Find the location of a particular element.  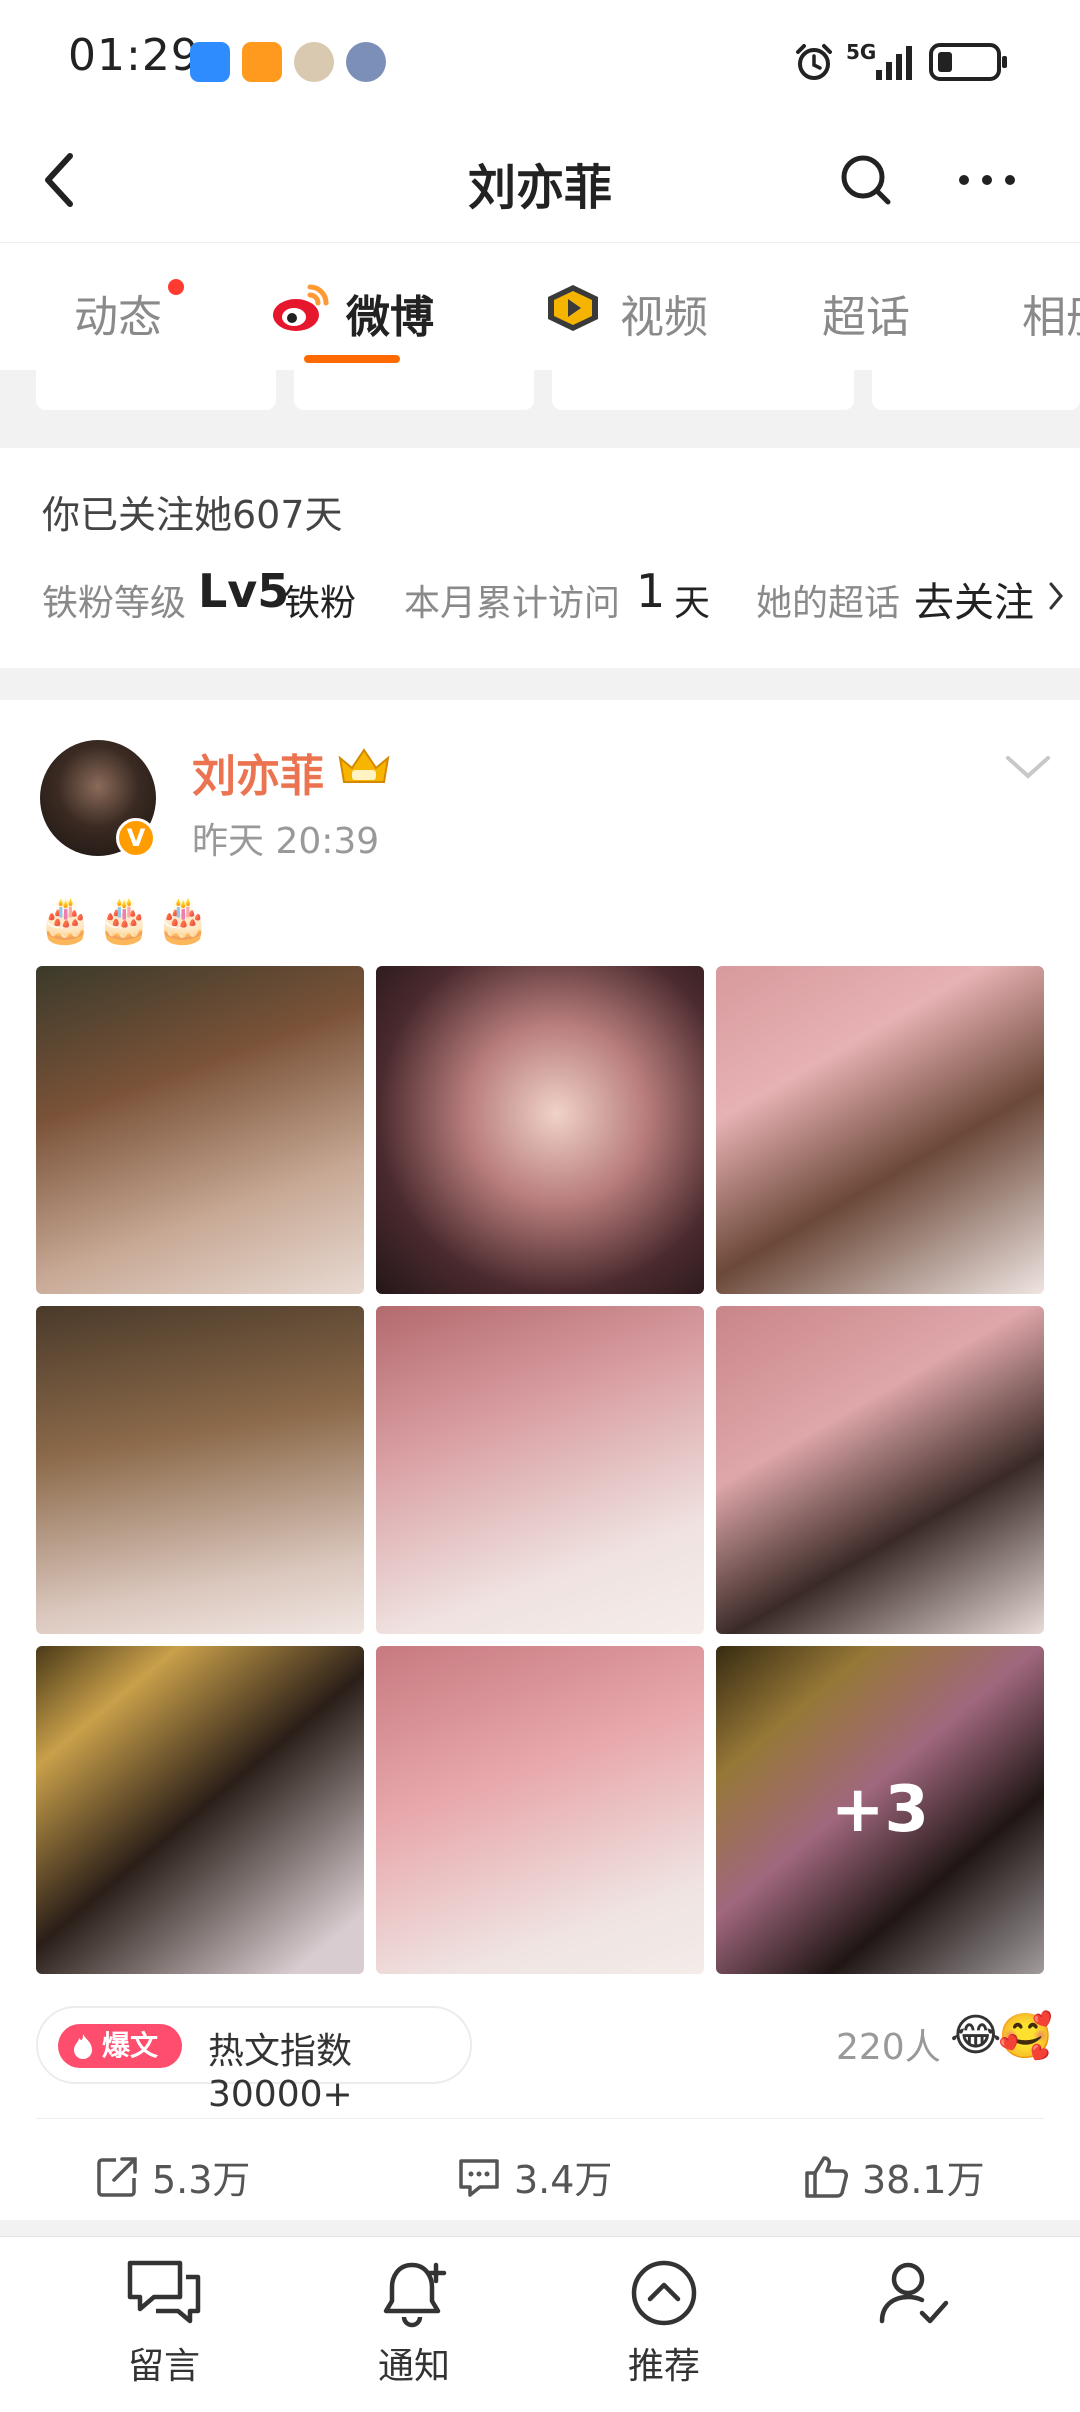

share-button: 5.3万 is located at coordinates (172, 2176).